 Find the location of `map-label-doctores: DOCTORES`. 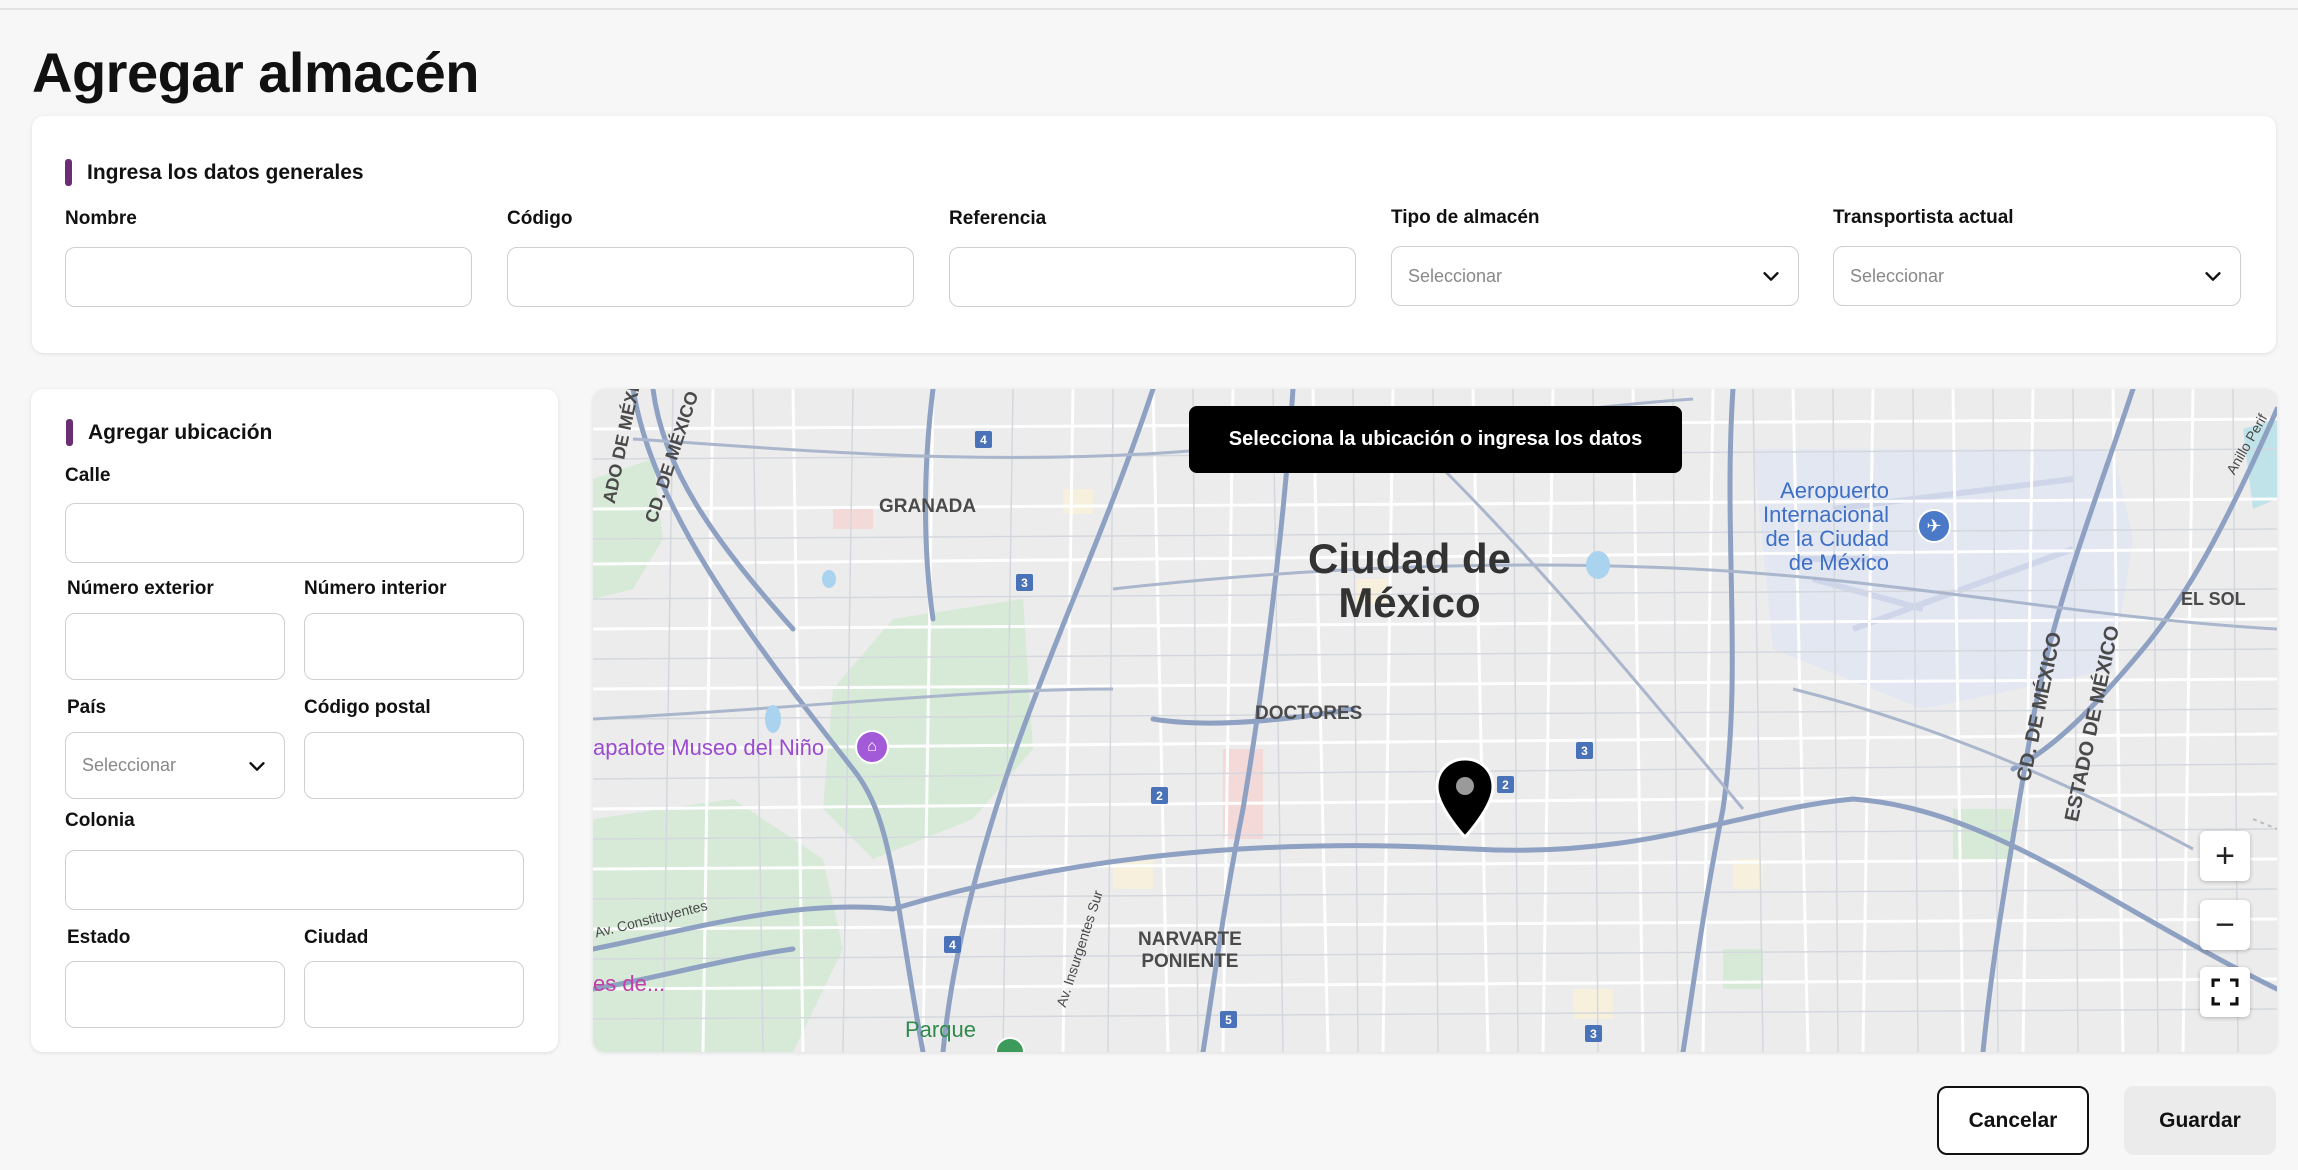

map-label-doctores: DOCTORES is located at coordinates (1309, 713).